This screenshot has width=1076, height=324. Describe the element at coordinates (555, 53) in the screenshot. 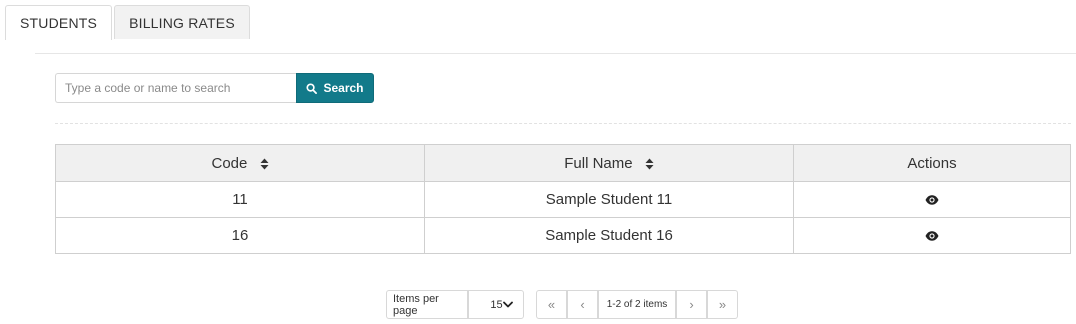

I see `tab-divider` at that location.